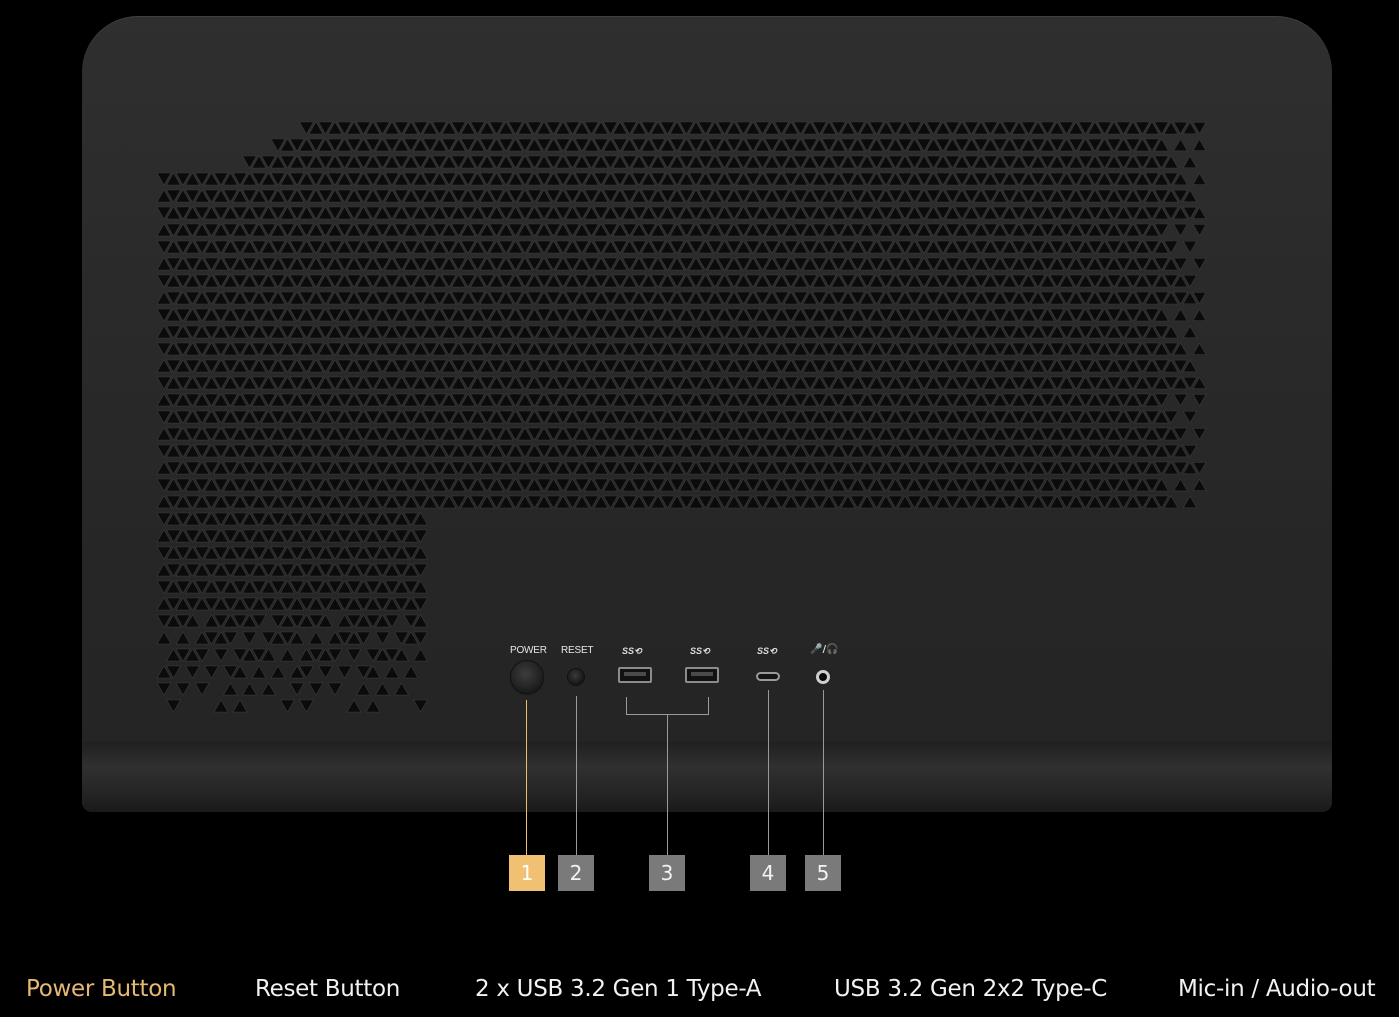 The height and width of the screenshot is (1017, 1399). Describe the element at coordinates (823, 677) in the screenshot. I see `audio-combo-jack` at that location.